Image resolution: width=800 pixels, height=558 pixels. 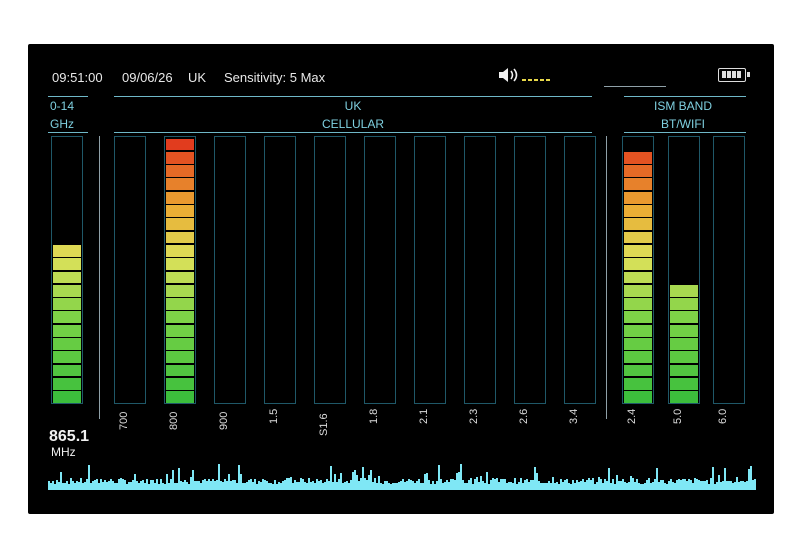 I want to click on wideband-title-line2: GHz, so click(x=62, y=124).